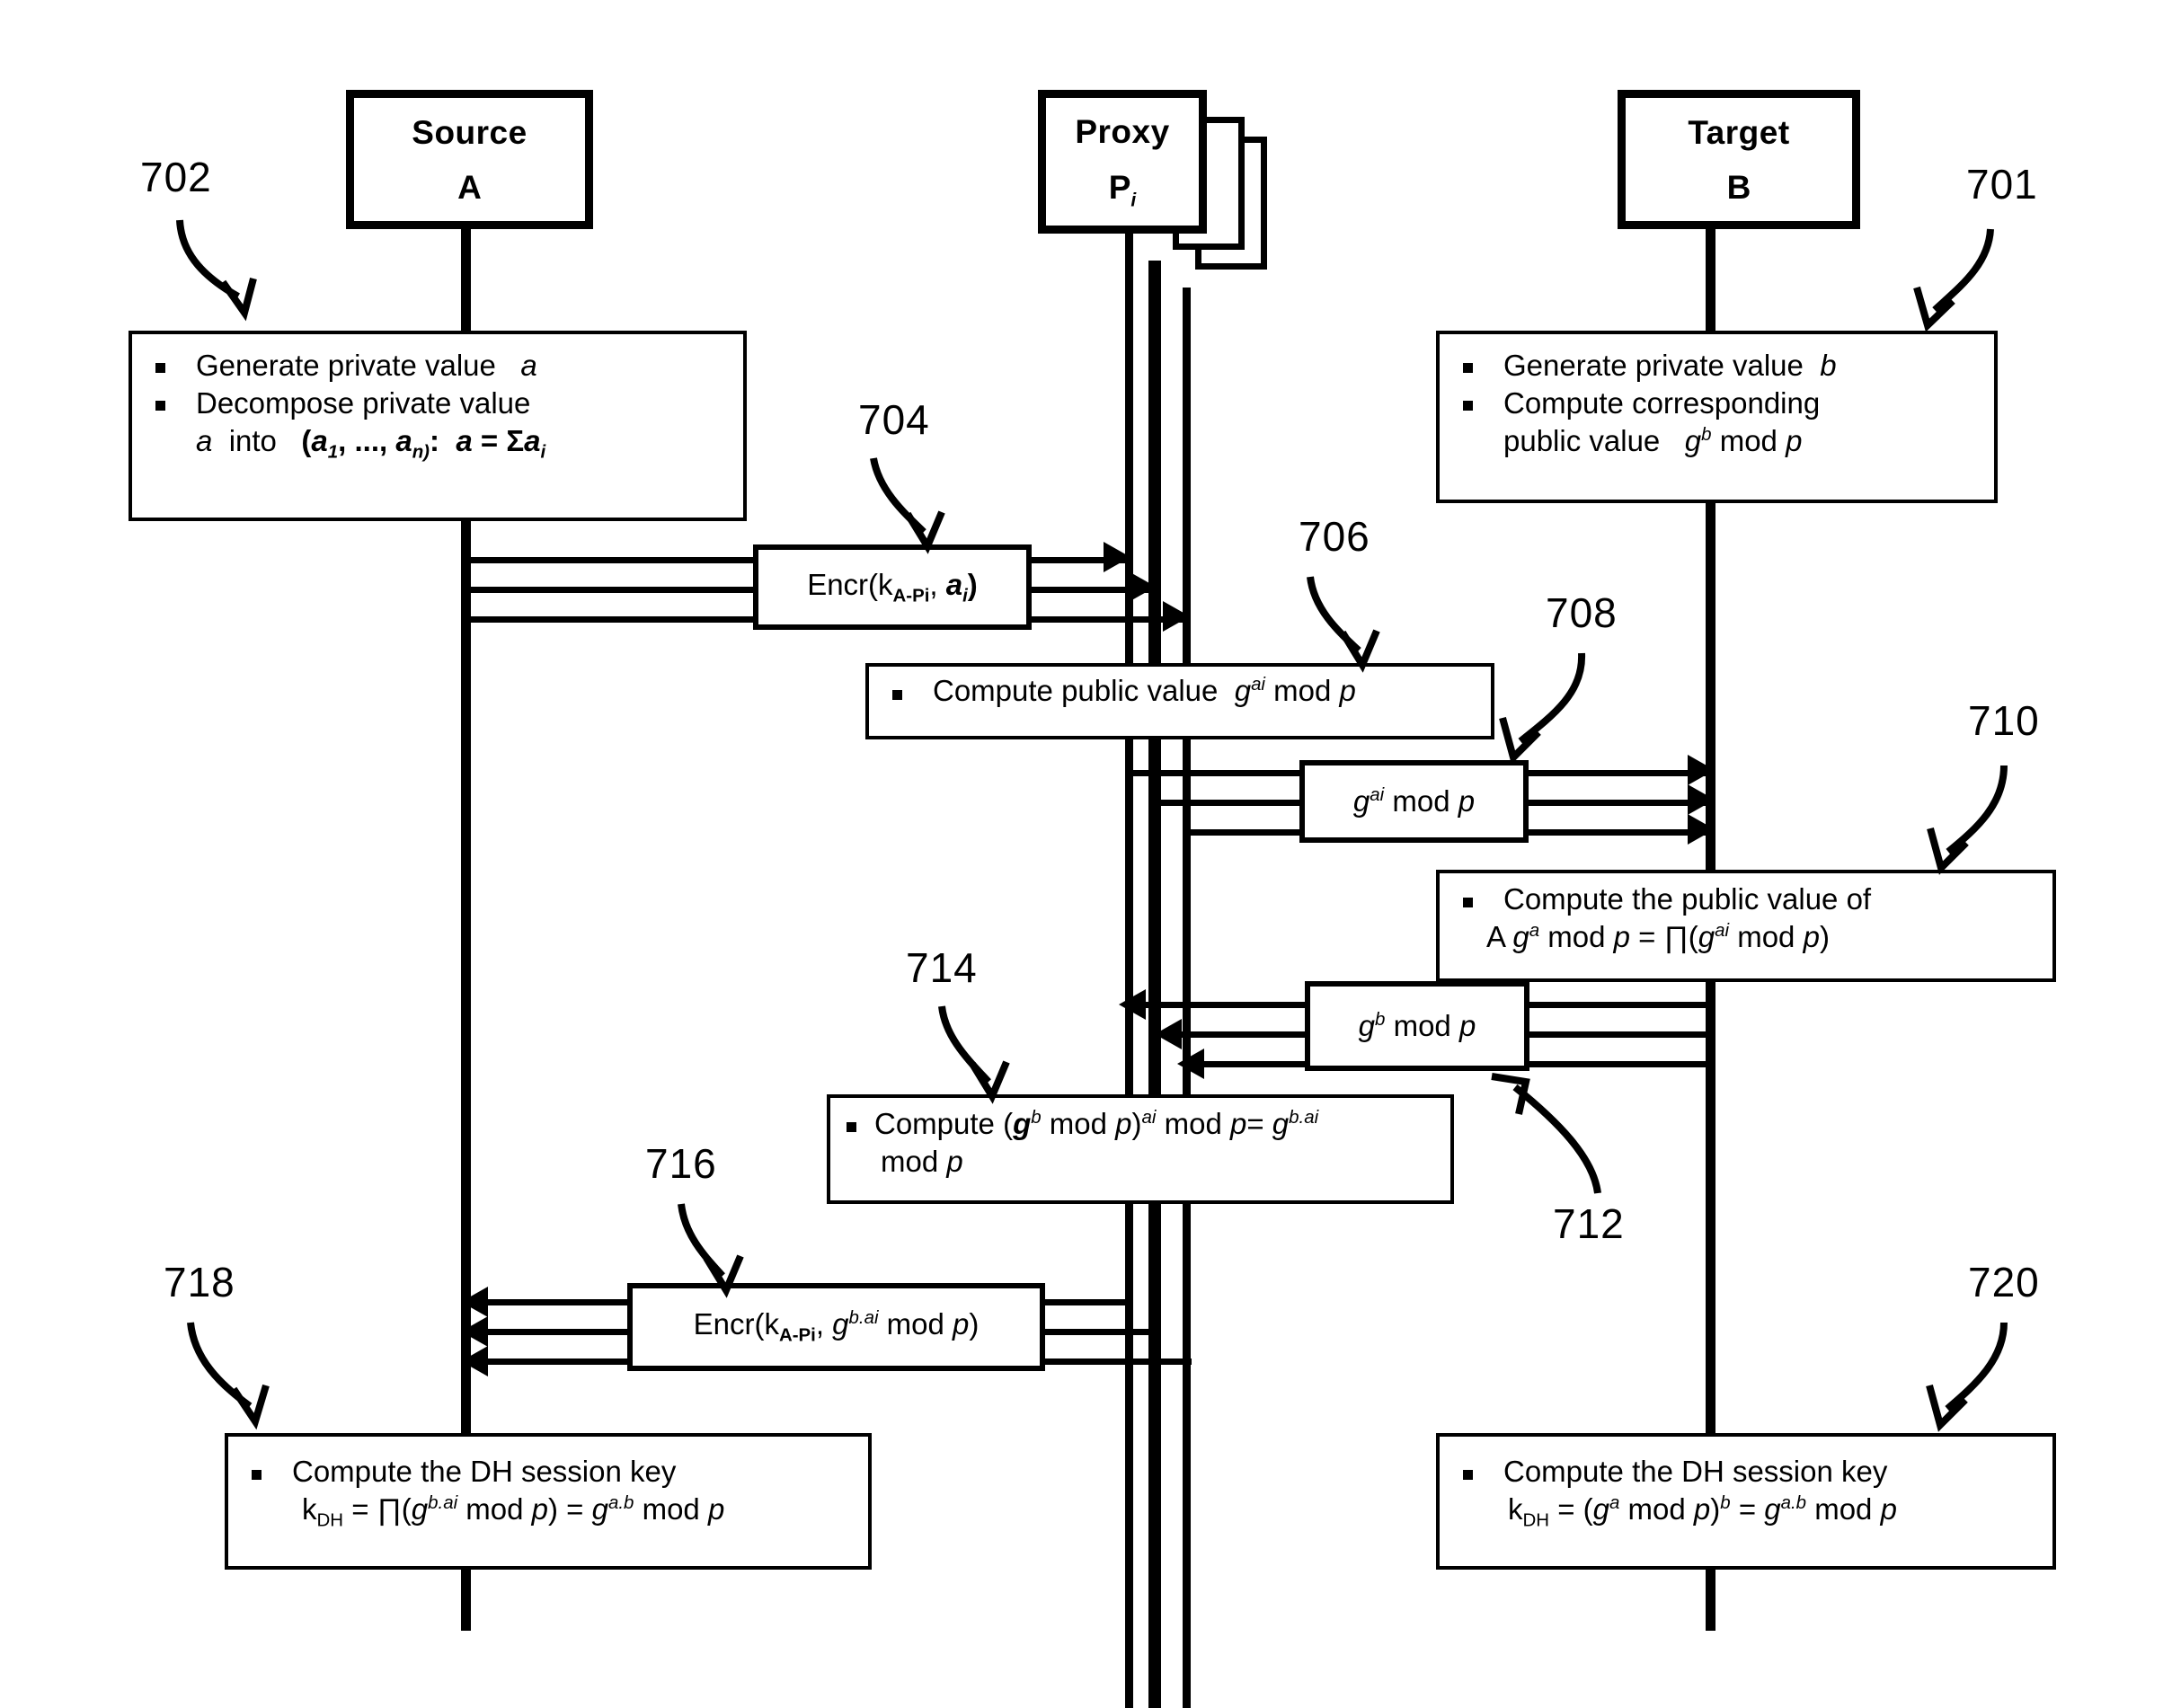 Image resolution: width=2172 pixels, height=1708 pixels. Describe the element at coordinates (1687, 899) in the screenshot. I see `note-text: Compute the public value of` at that location.